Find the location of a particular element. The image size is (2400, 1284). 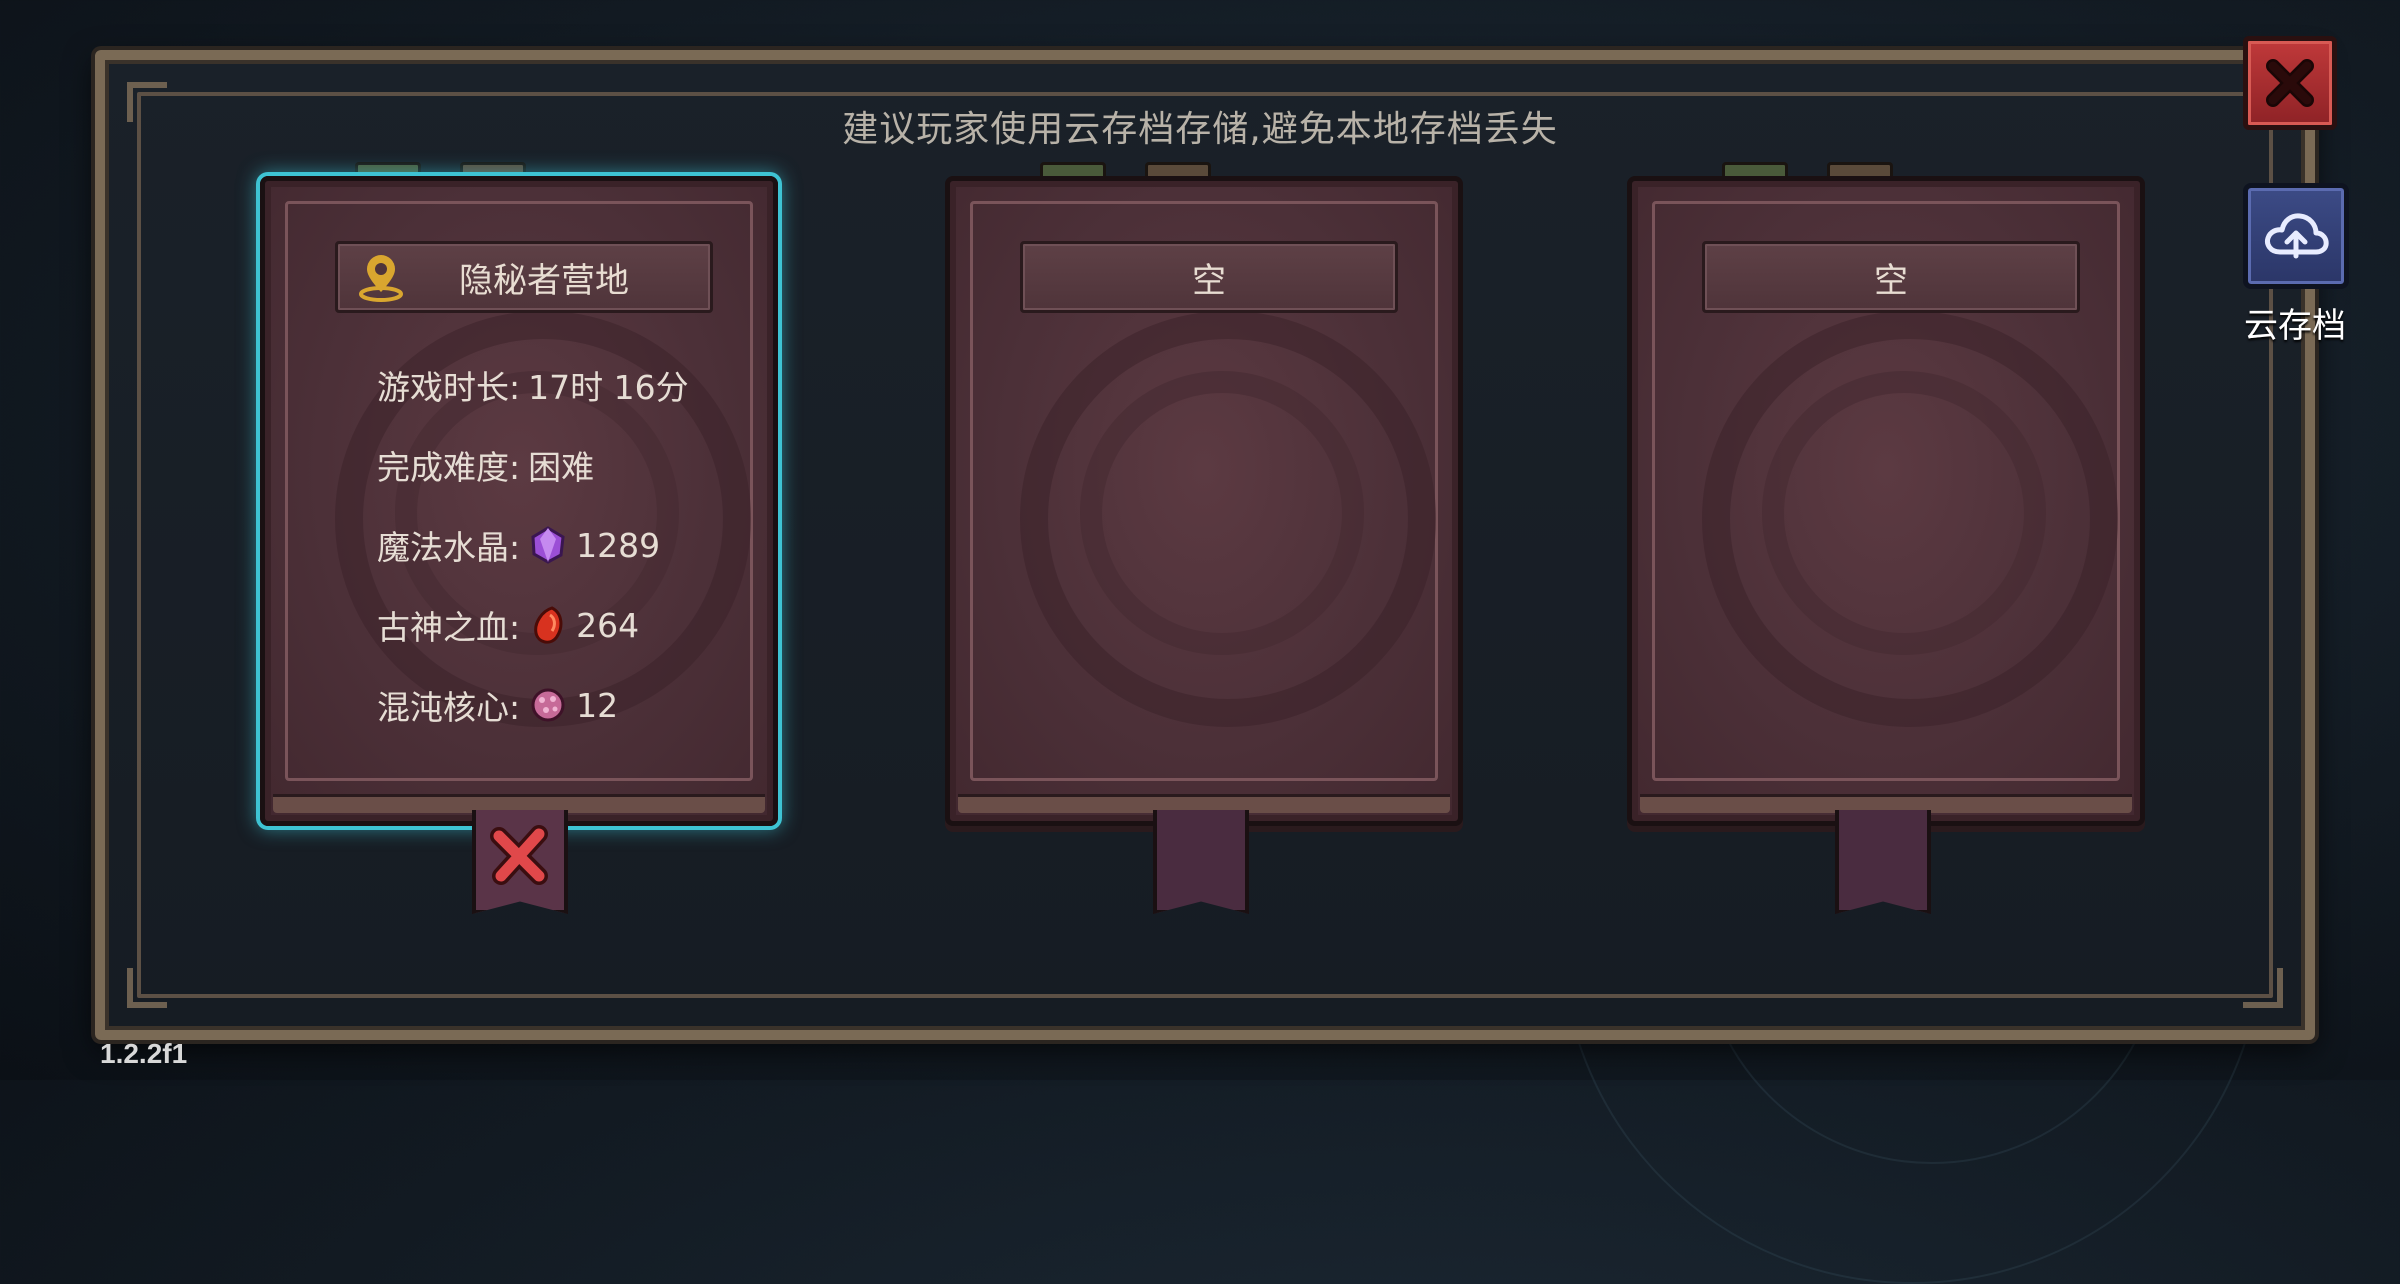

save-slot-2: 空 is located at coordinates (1205, 546).